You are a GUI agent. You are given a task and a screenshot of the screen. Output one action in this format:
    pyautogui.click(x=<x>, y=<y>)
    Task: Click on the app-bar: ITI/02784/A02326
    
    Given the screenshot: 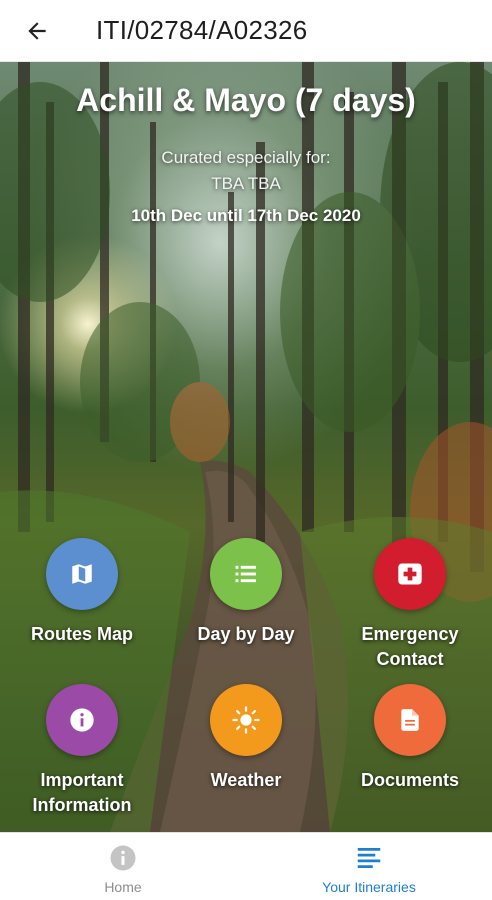 What is the action you would take?
    pyautogui.click(x=246, y=31)
    